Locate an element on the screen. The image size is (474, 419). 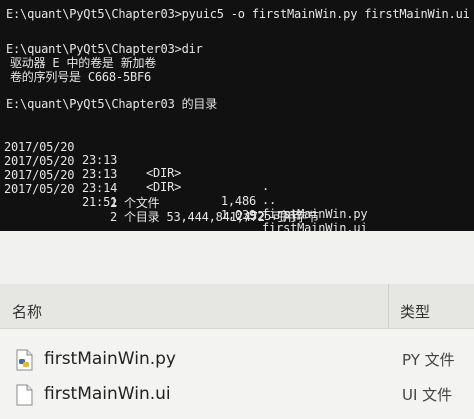
command-line-dir: E:\quant\PyQt5\Chapter03>dir is located at coordinates (104, 49).